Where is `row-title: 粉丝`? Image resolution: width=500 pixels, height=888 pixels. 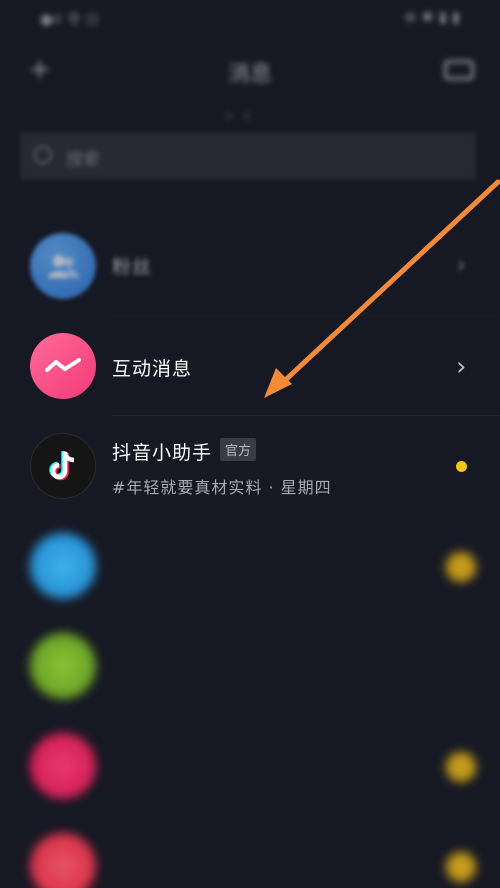 row-title: 粉丝 is located at coordinates (132, 267).